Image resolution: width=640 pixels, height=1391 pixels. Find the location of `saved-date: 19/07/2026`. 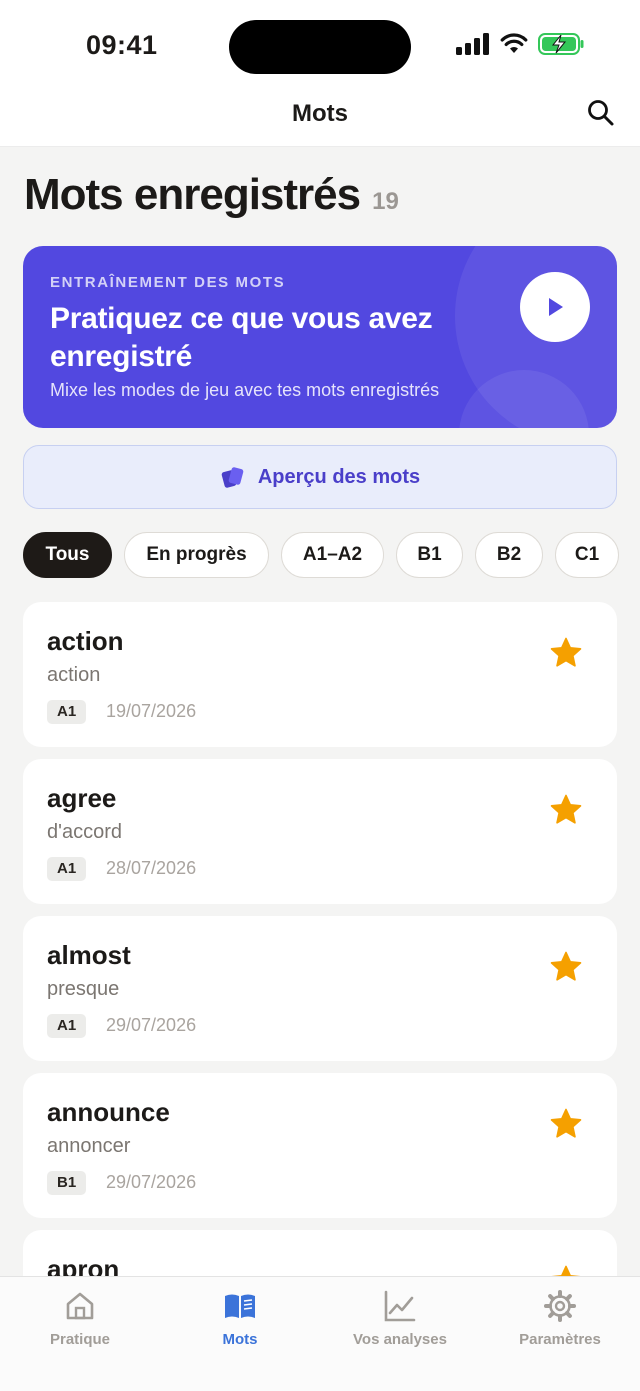

saved-date: 19/07/2026 is located at coordinates (151, 711).